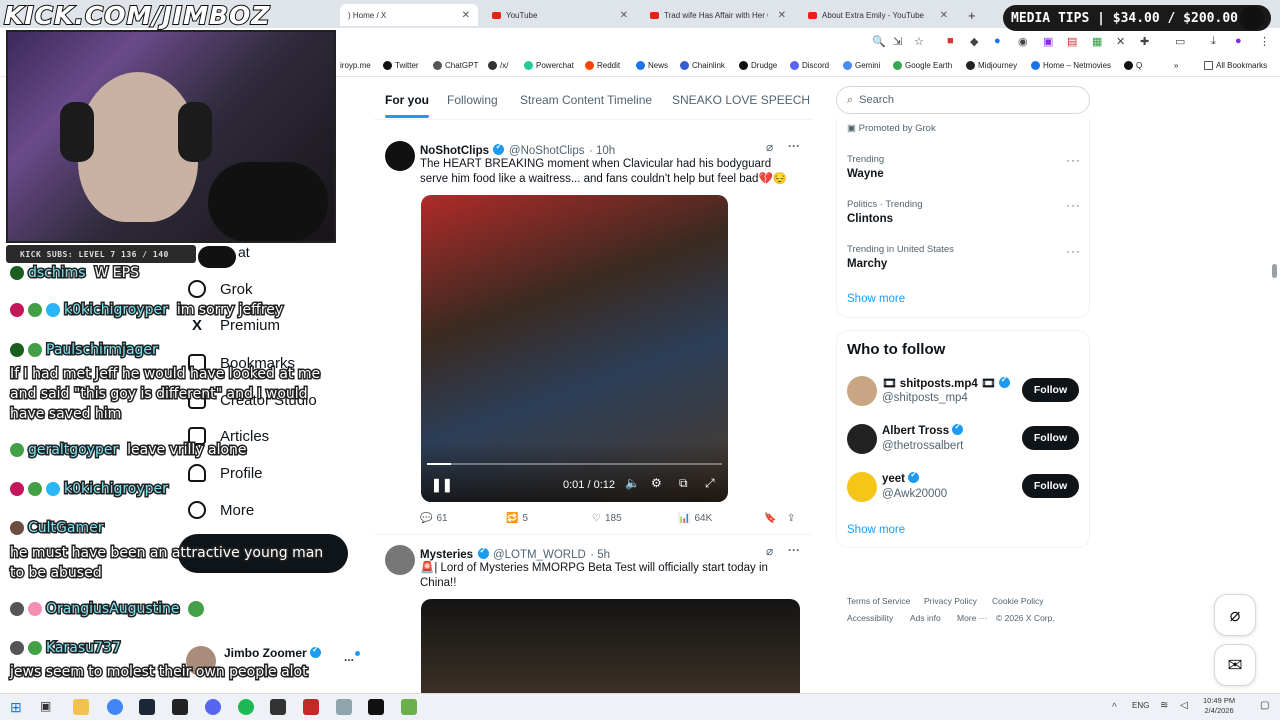 Image resolution: width=1280 pixels, height=720 pixels. What do you see at coordinates (344, 707) in the screenshot?
I see `app-icon` at bounding box center [344, 707].